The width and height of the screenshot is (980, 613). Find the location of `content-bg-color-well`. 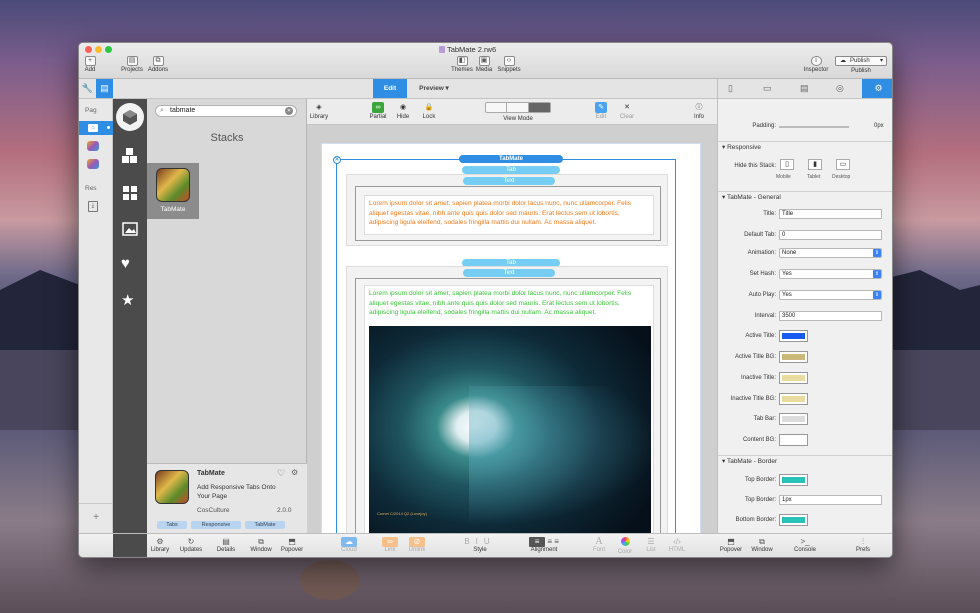

content-bg-color-well is located at coordinates (793, 440).